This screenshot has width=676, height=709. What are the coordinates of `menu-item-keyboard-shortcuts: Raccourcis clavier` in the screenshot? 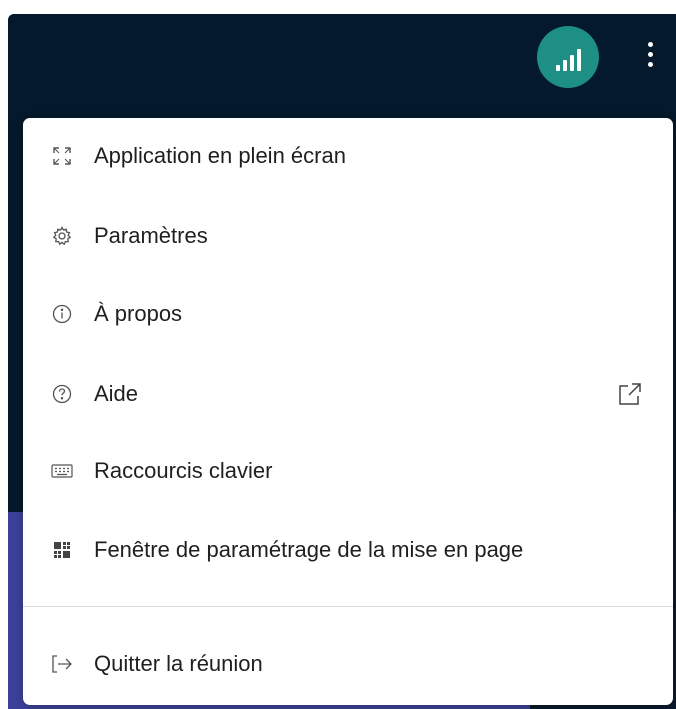 It's located at (348, 471).